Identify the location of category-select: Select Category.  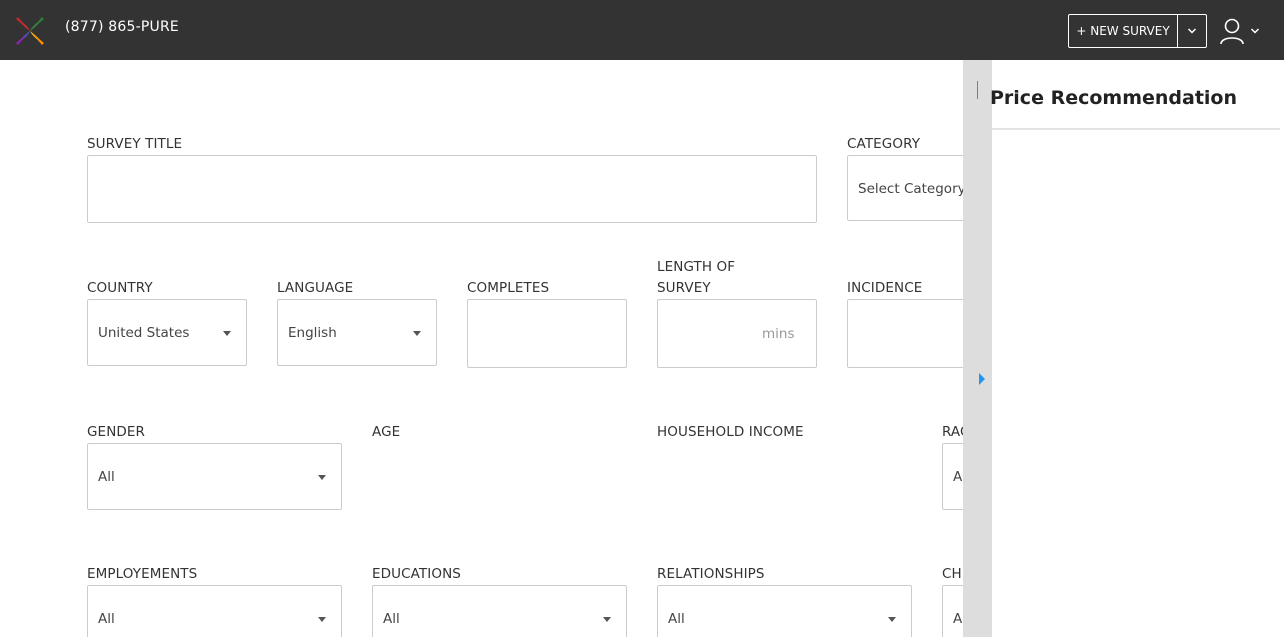
(905, 188).